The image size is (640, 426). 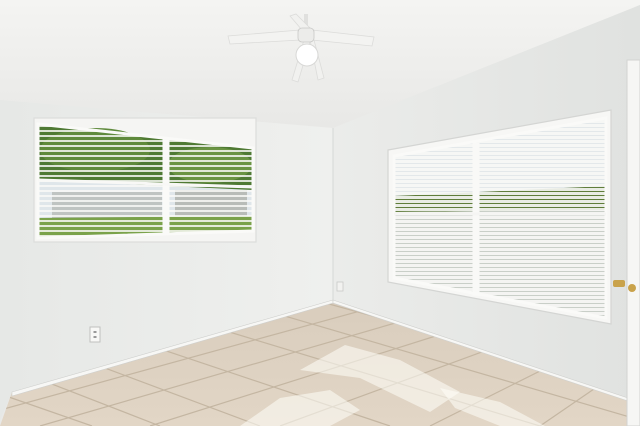 I want to click on window-left, so click(x=145, y=180).